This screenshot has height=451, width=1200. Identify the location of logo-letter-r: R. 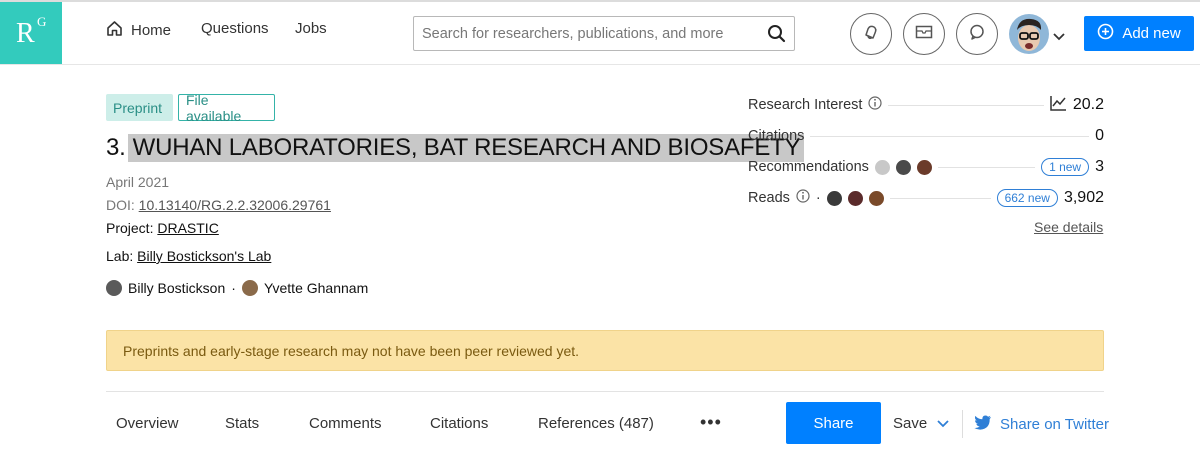
(25, 33).